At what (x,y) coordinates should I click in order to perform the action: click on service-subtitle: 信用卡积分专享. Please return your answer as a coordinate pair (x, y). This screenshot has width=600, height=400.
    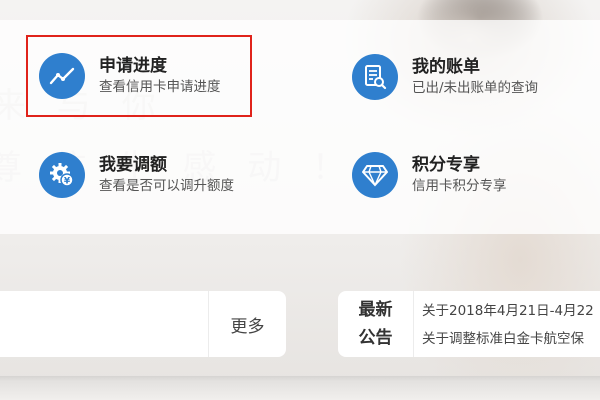
    Looking at the image, I should click on (459, 186).